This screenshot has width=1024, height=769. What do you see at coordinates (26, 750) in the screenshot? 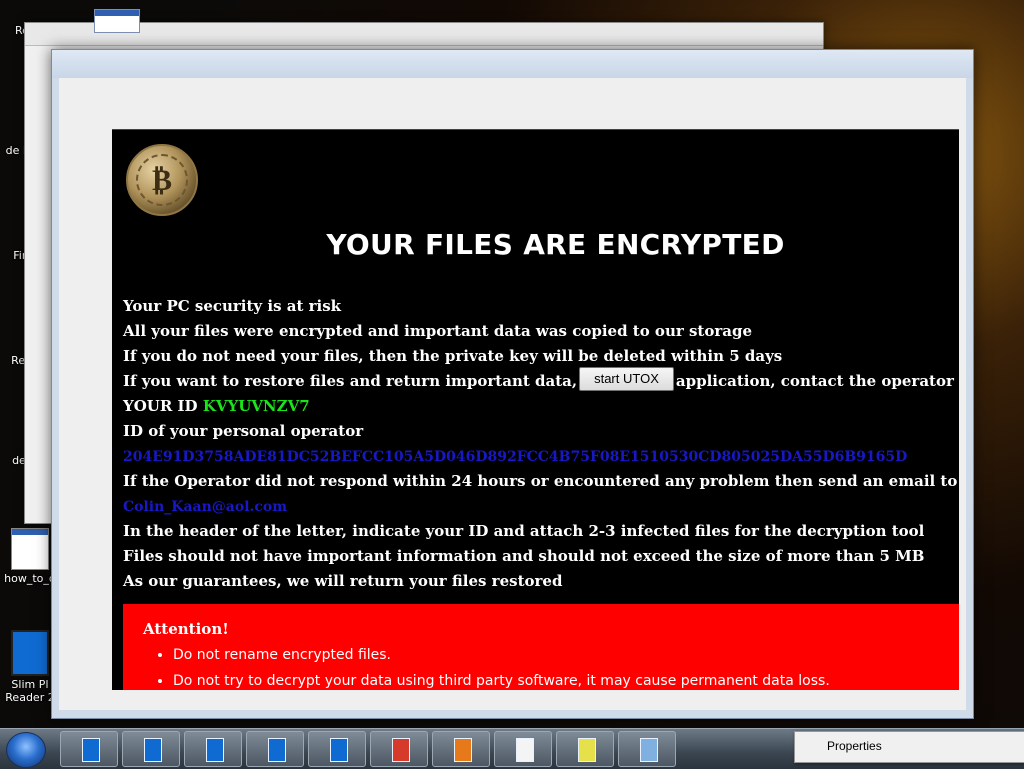
I see `start-button` at bounding box center [26, 750].